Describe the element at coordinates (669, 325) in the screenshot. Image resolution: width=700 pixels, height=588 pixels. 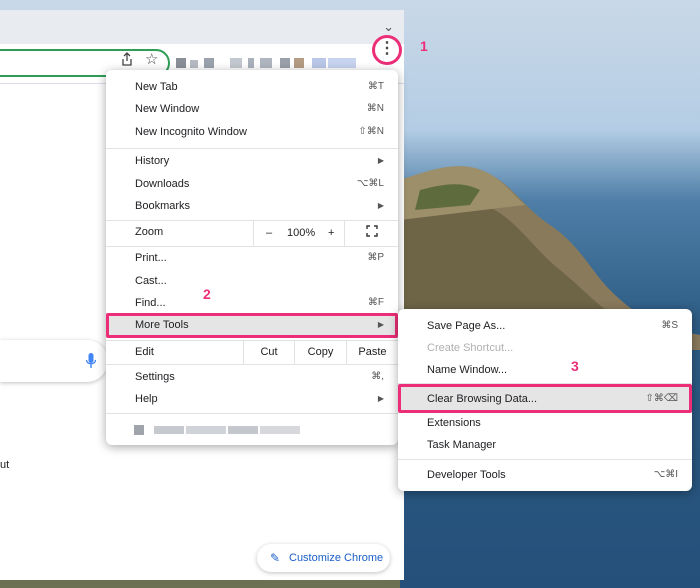
I see `shortcut-label: ⌘S` at that location.